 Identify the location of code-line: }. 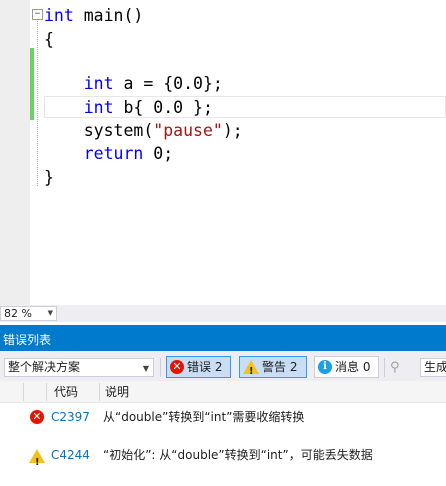
(49, 178).